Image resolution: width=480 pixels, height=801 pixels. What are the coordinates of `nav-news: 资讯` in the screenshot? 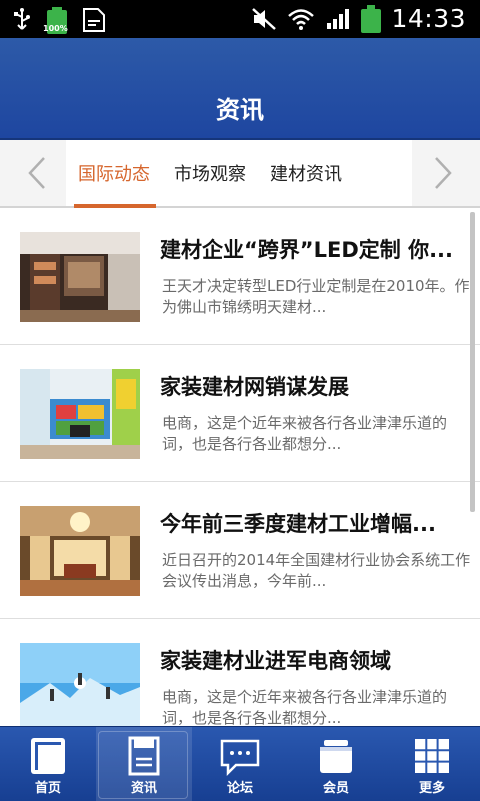 It's located at (144, 764).